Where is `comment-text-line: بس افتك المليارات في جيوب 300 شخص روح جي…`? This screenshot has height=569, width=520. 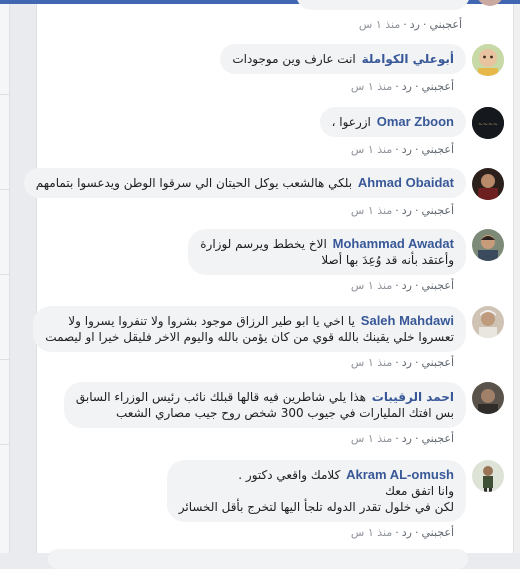 comment-text-line: بس افتك المليارات في جيوب 300 شخص روح جي… is located at coordinates (285, 413).